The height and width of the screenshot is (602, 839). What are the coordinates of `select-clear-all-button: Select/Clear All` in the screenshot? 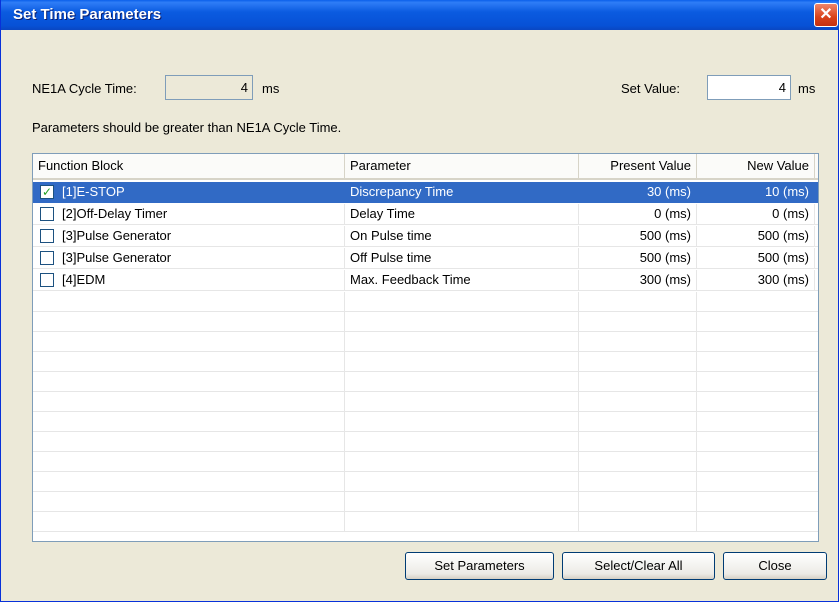 It's located at (638, 566).